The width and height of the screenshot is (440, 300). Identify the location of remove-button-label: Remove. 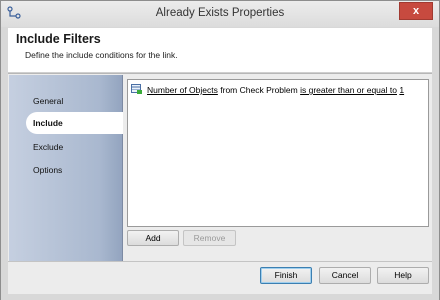
(209, 238).